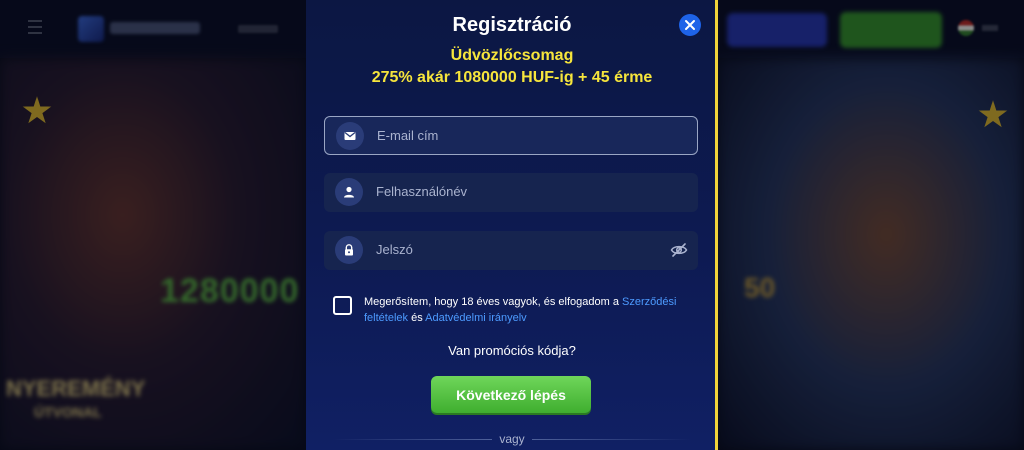 The width and height of the screenshot is (1024, 450). I want to click on or-separator: vagy, so click(512, 439).